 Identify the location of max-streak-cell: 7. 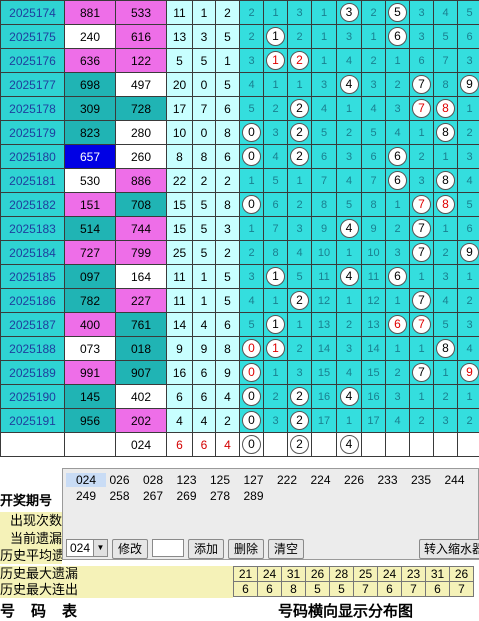
(366, 589).